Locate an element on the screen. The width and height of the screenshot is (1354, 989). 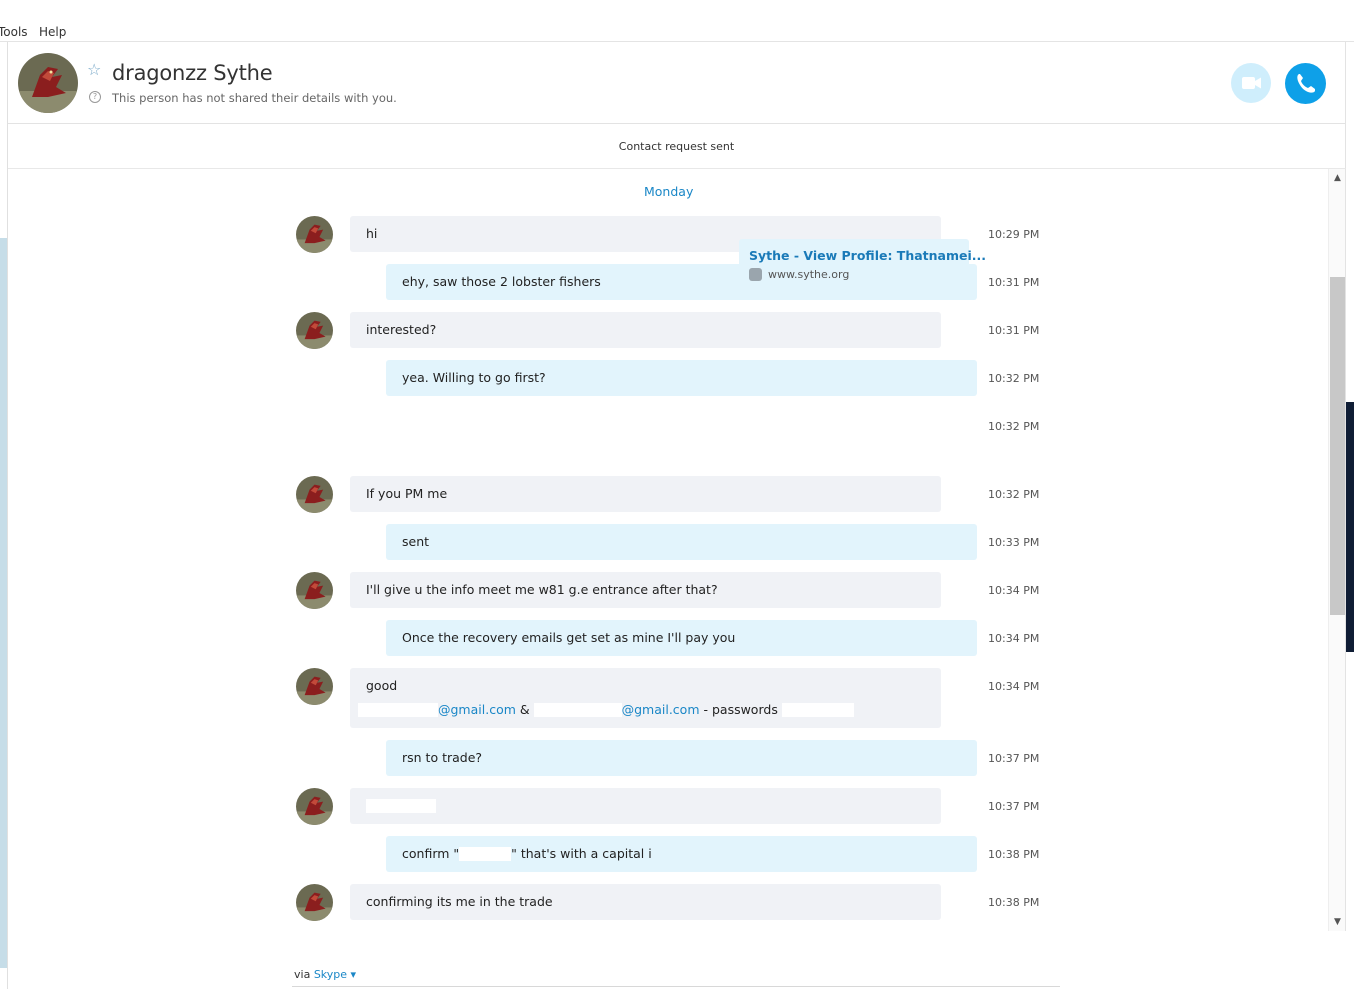
message-text: rsn to trade? is located at coordinates (442, 757).